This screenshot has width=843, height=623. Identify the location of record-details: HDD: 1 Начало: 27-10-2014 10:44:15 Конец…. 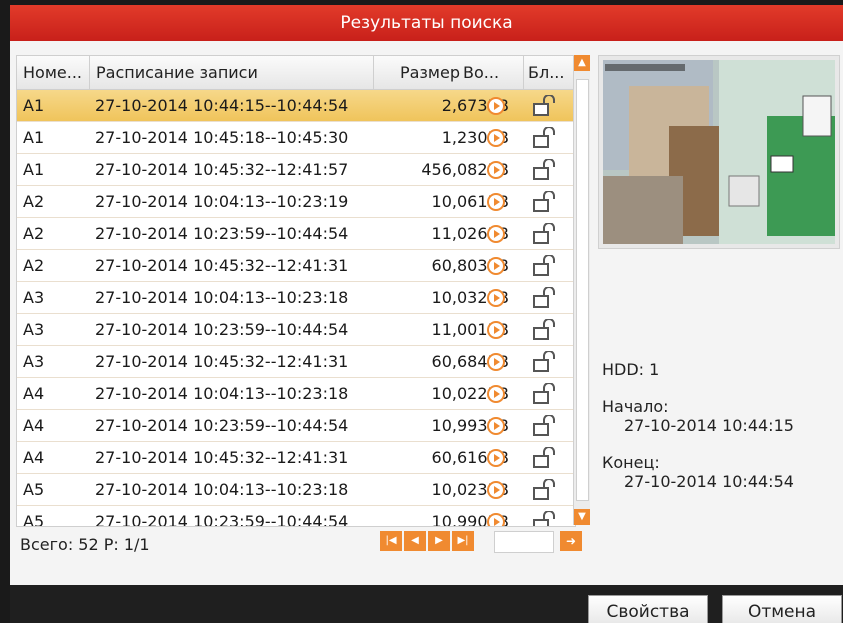
(698, 434).